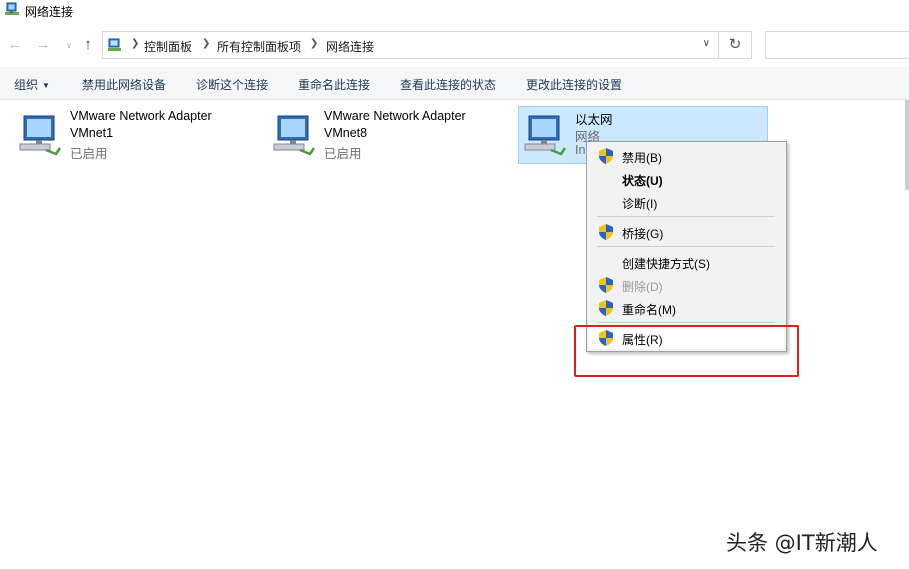 This screenshot has width=909, height=569. Describe the element at coordinates (410, 45) in the screenshot. I see `address-bar: ❯ 控制面板 ❯ 所有控制面板项 ❯ 网络连接 ∨` at that location.